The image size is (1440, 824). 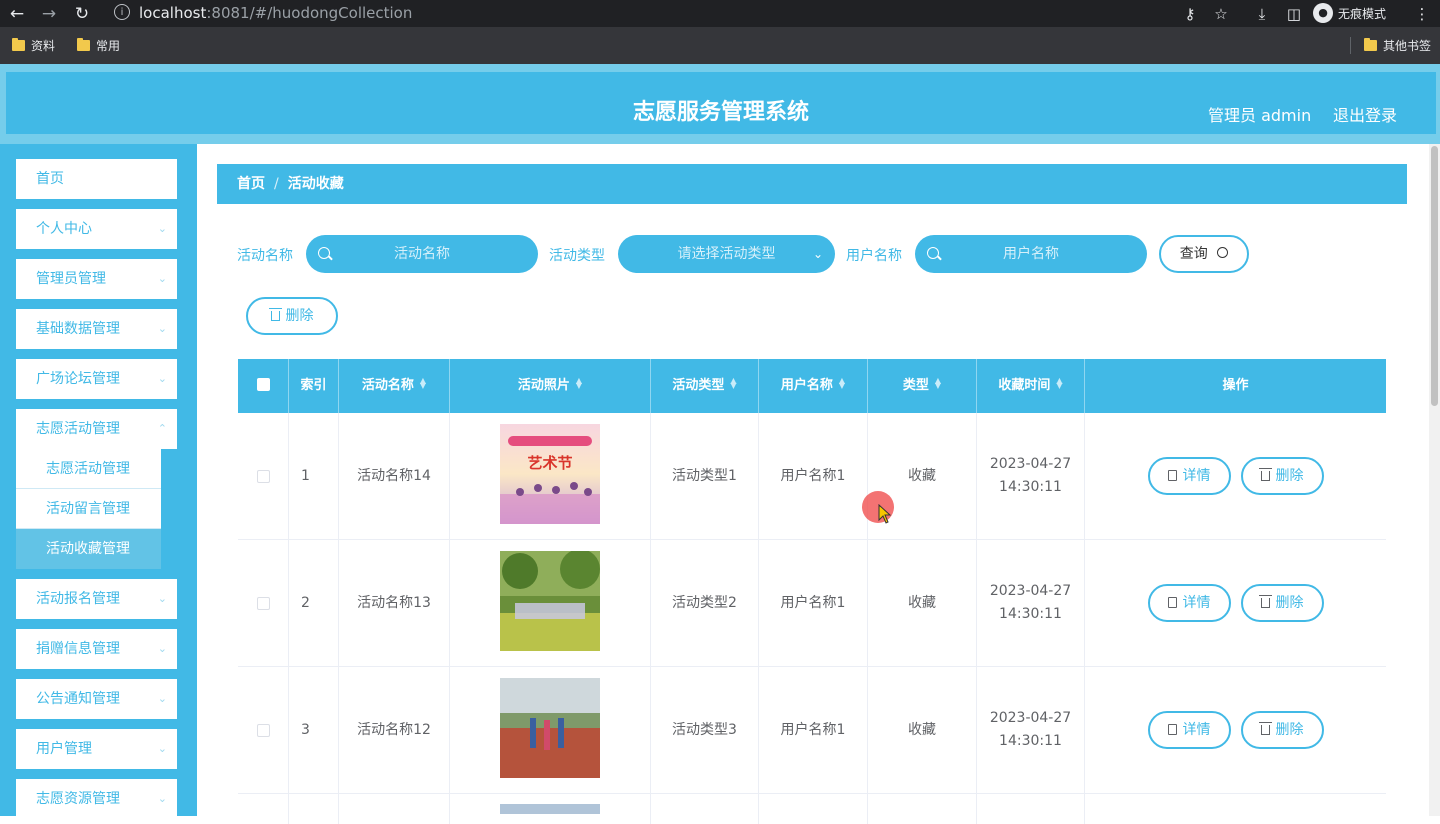 I want to click on svg-text: 艺术节, so click(x=549, y=463).